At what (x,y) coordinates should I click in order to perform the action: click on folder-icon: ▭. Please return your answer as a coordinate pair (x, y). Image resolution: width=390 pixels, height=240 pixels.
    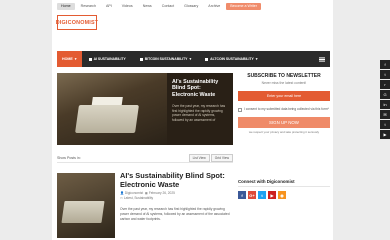
    Looking at the image, I should click on (122, 197).